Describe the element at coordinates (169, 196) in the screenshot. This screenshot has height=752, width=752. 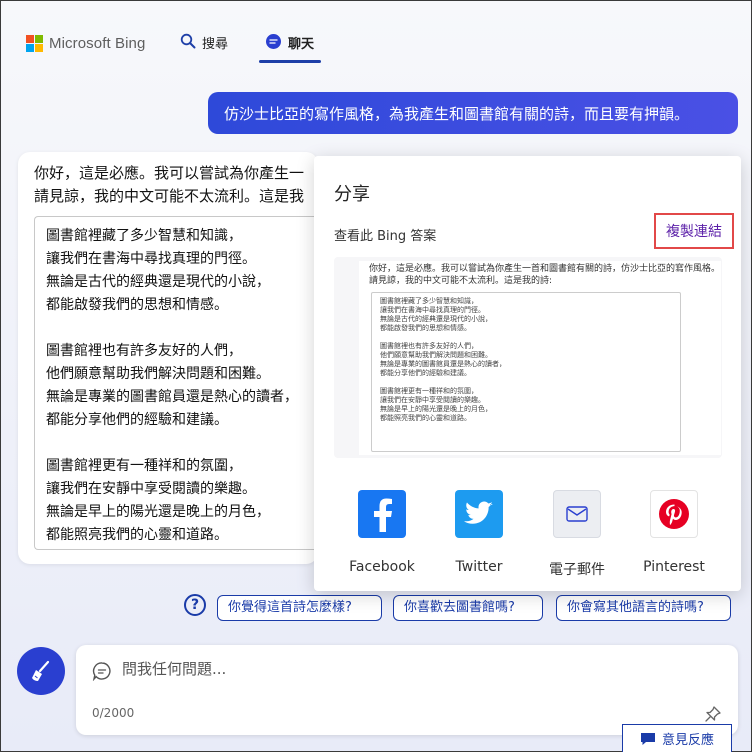
I see `bot-intro-line: 請見諒，我的中文可能不太流利。這是我` at that location.